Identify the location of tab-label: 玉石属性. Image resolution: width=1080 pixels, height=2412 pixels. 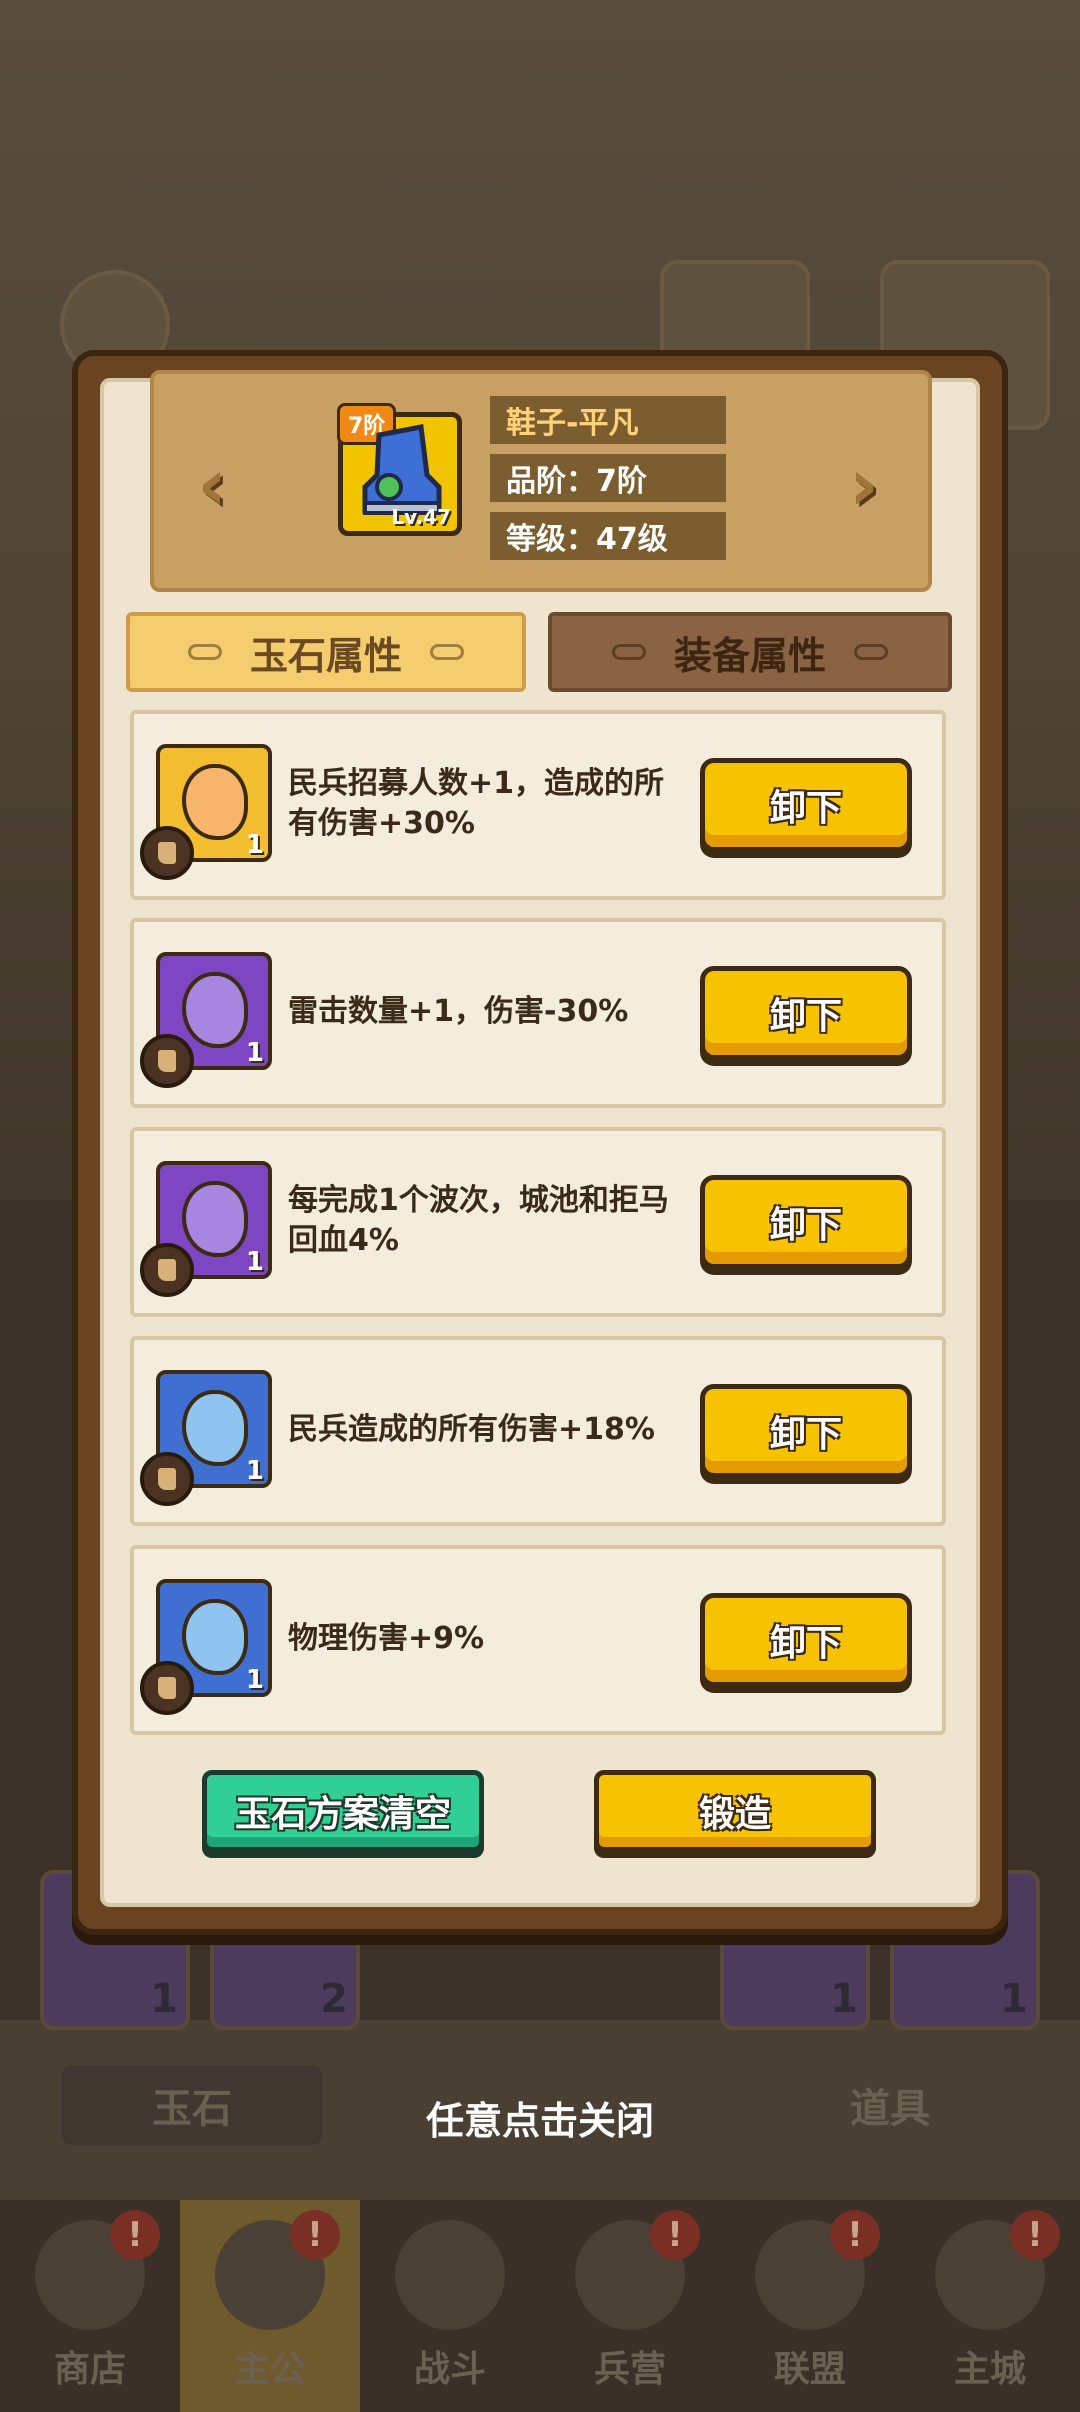
(325, 655).